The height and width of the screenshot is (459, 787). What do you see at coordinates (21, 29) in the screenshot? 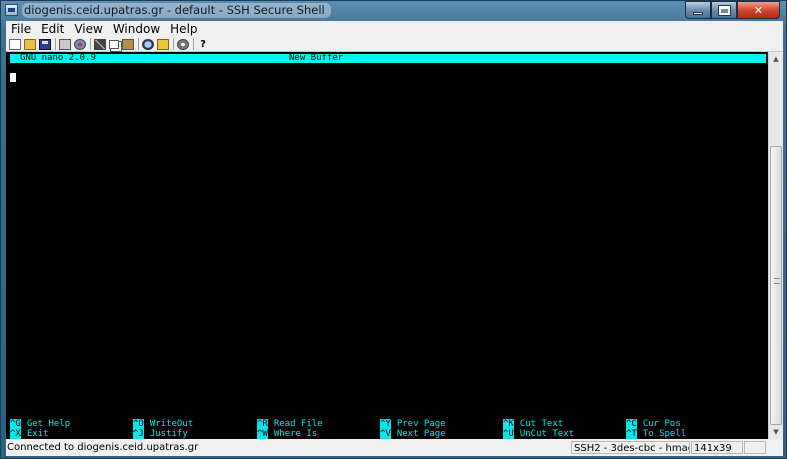
I see `menu-file: File` at bounding box center [21, 29].